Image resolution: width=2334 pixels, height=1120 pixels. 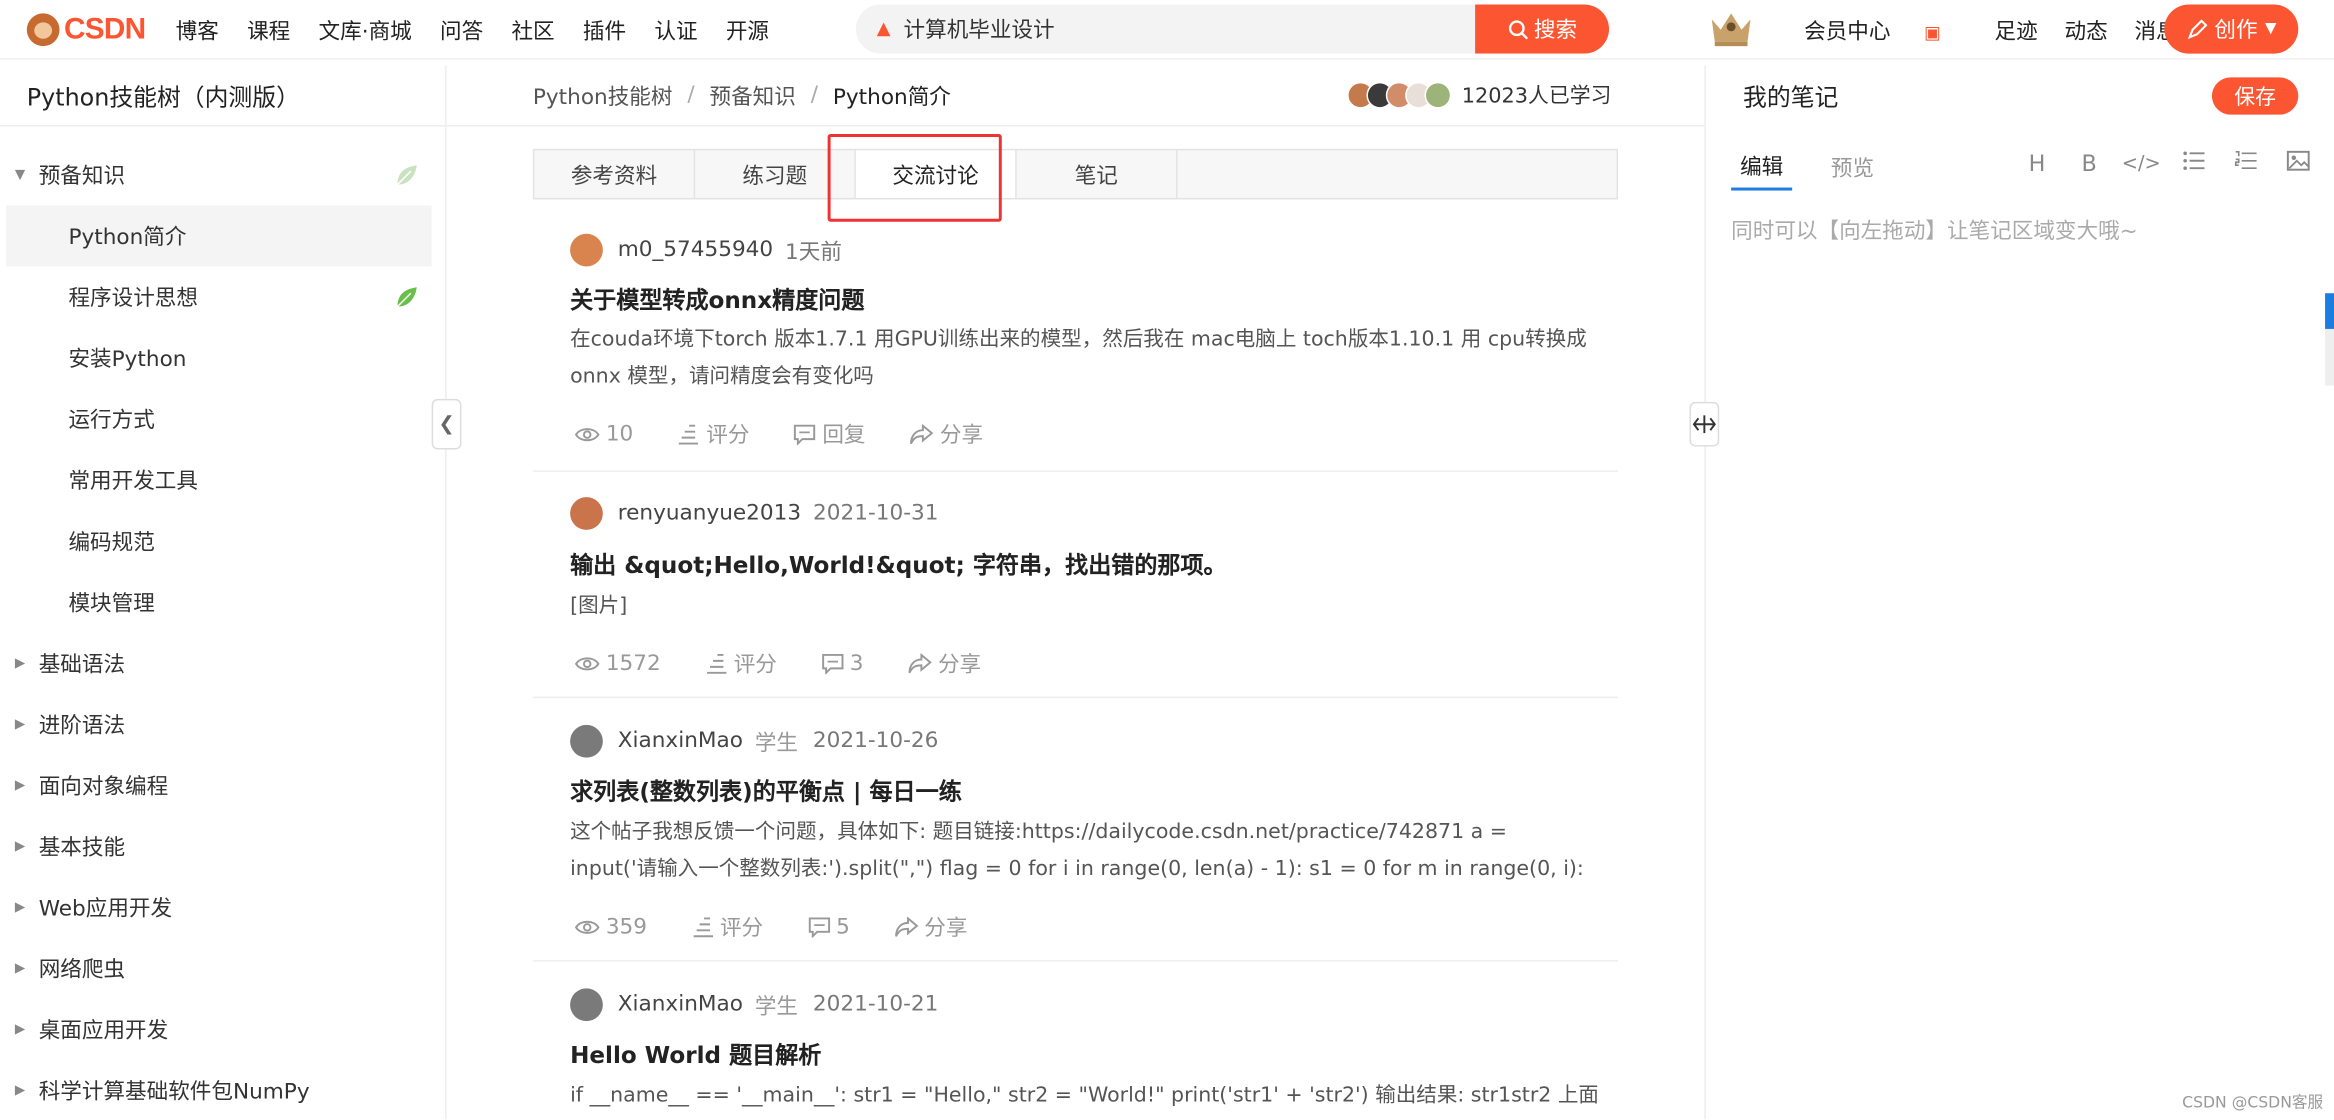 What do you see at coordinates (223, 846) in the screenshot?
I see `tree-item-basic-skills: ▶ 基本技能` at bounding box center [223, 846].